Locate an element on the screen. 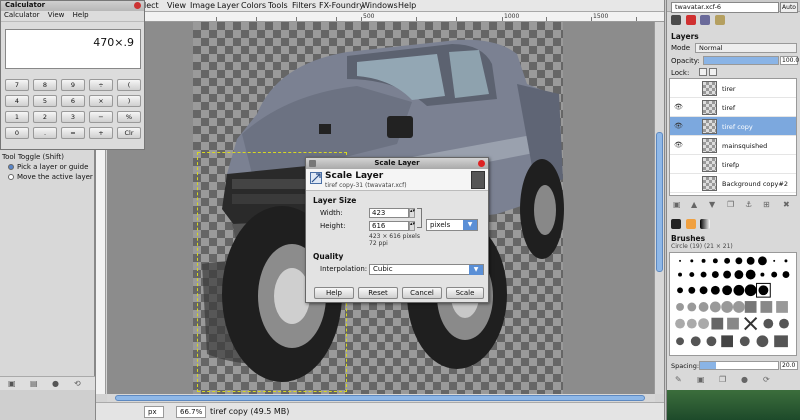 This screenshot has height=420, width=800. calc-key: ÷ is located at coordinates (101, 85).